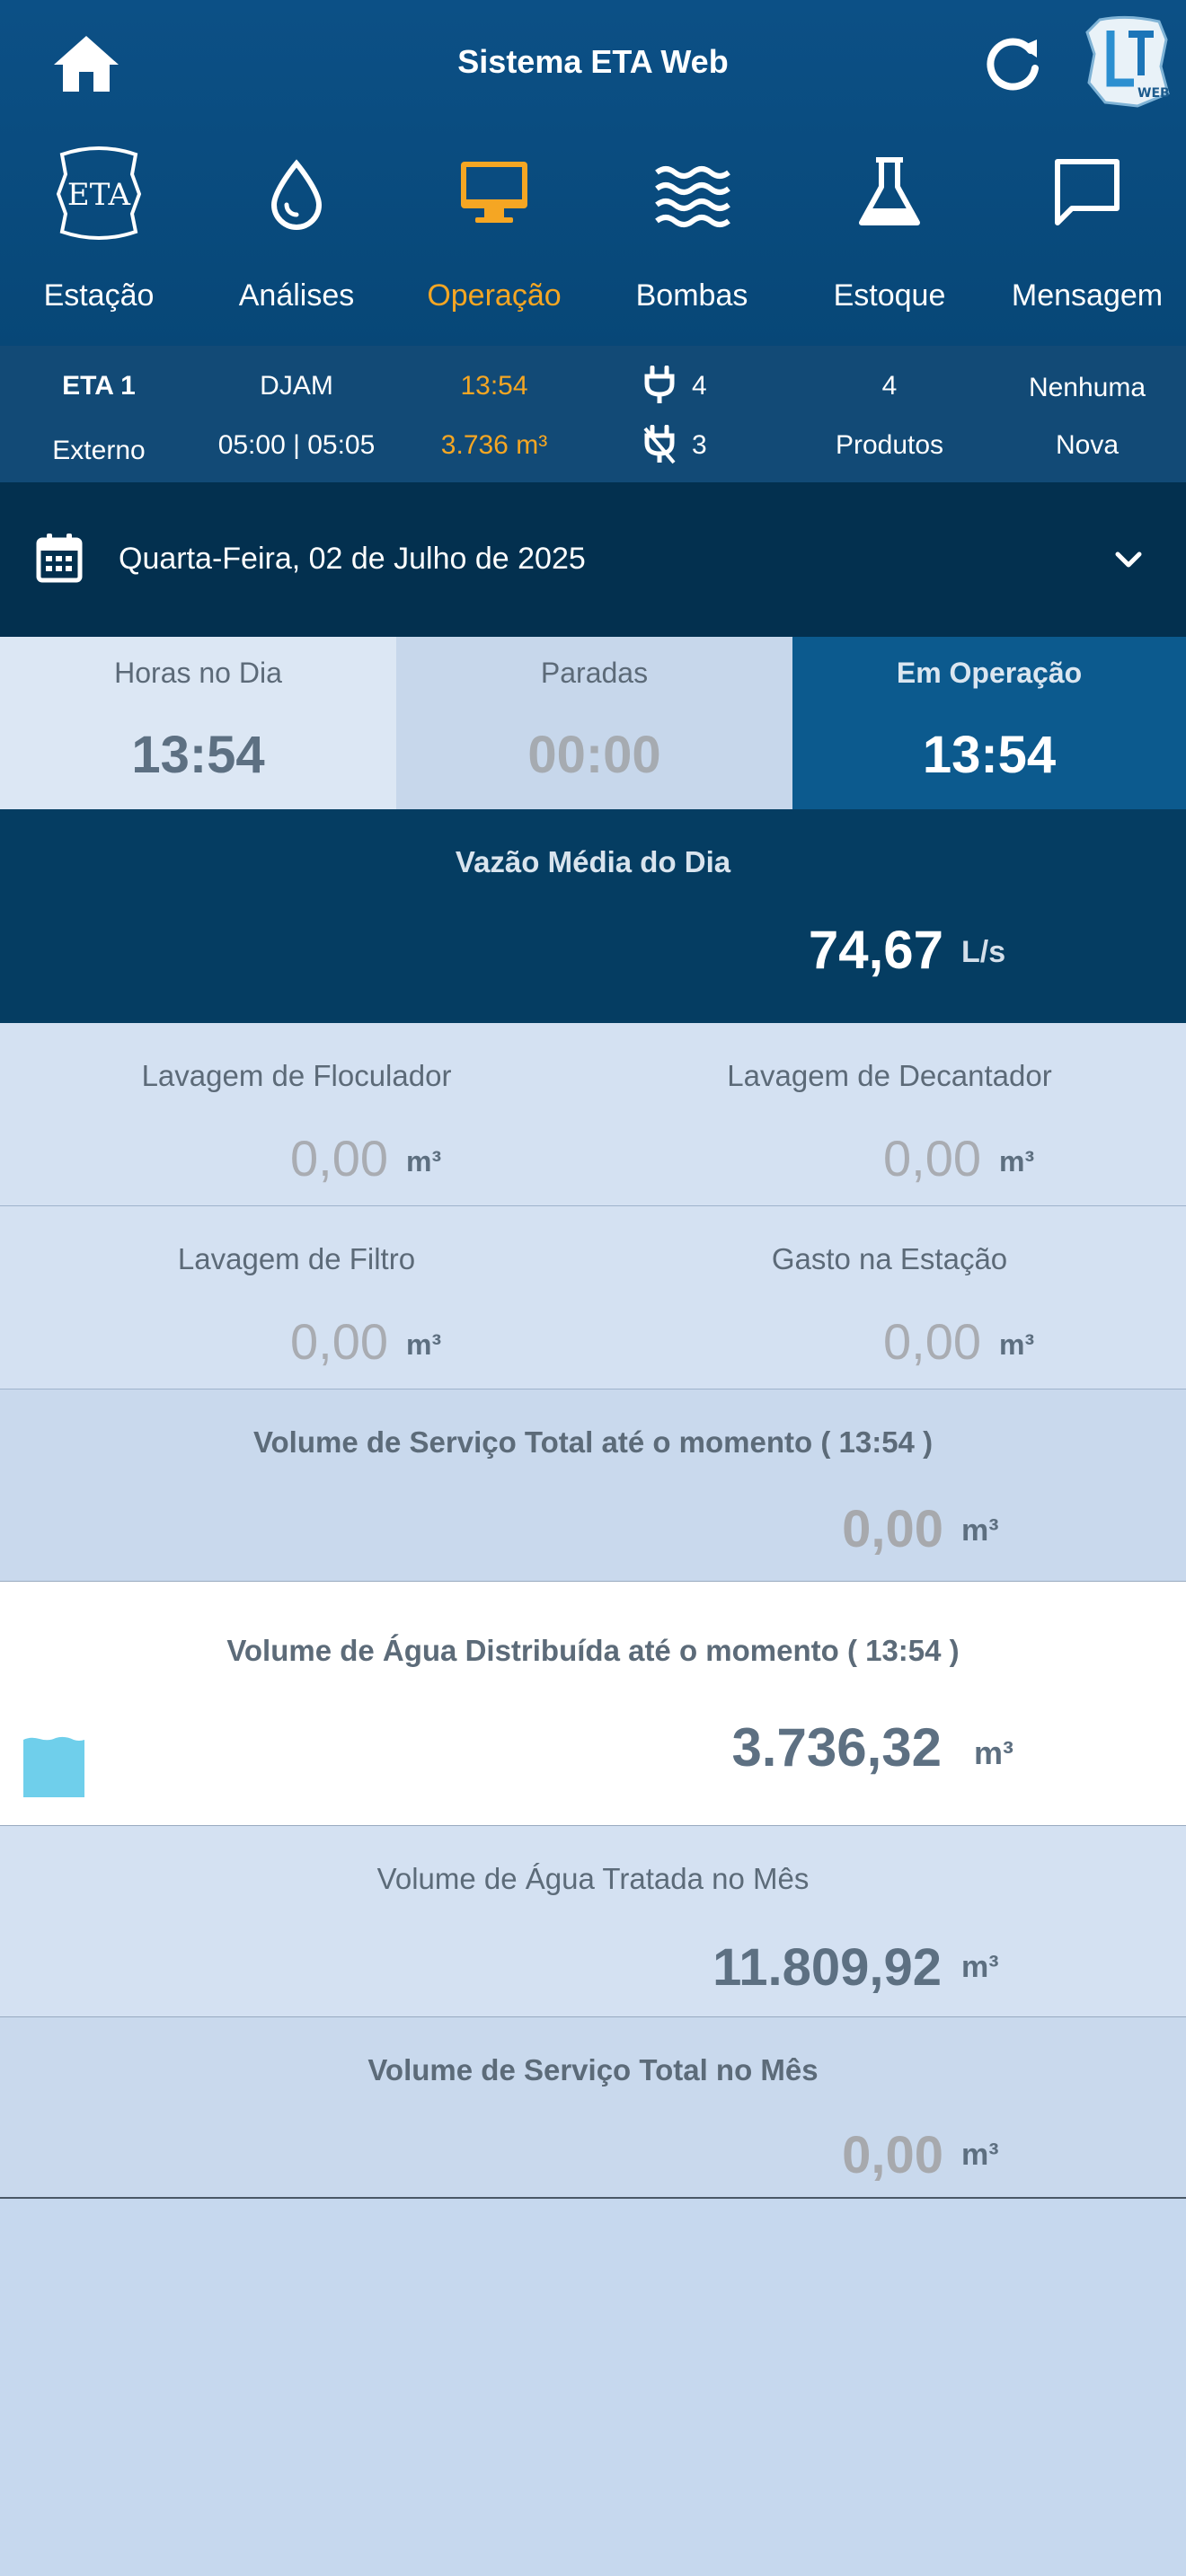  Describe the element at coordinates (593, 559) in the screenshot. I see `date-selector: Quarta-Feira, 02 de Julho de 2025` at that location.